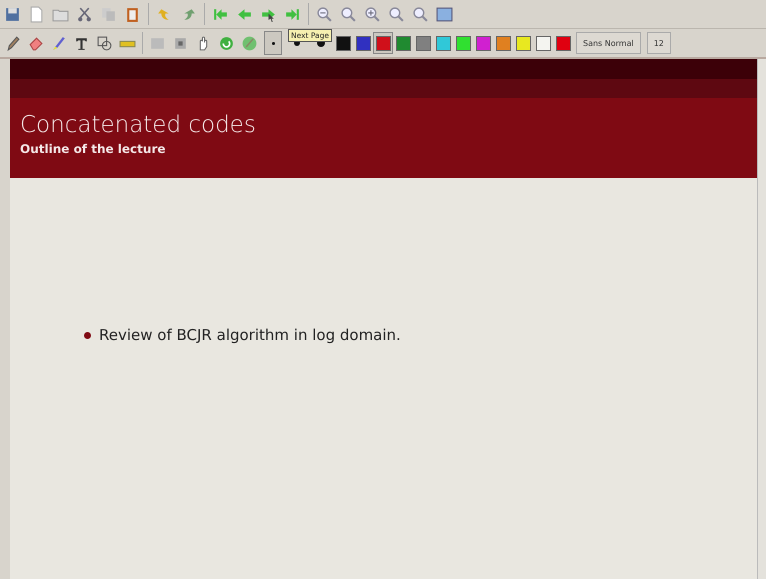 Image resolution: width=766 pixels, height=579 pixels. What do you see at coordinates (93, 149) in the screenshot?
I see `slide-subtitle: Outline of the lecture` at bounding box center [93, 149].